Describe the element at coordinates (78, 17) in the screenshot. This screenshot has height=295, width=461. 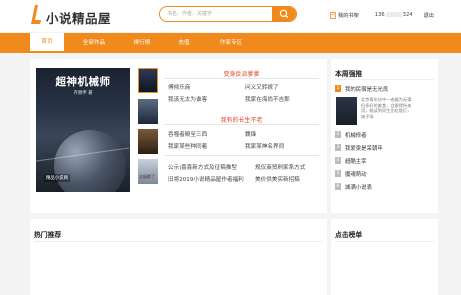
I see `logo-text: 小说精品屋` at that location.